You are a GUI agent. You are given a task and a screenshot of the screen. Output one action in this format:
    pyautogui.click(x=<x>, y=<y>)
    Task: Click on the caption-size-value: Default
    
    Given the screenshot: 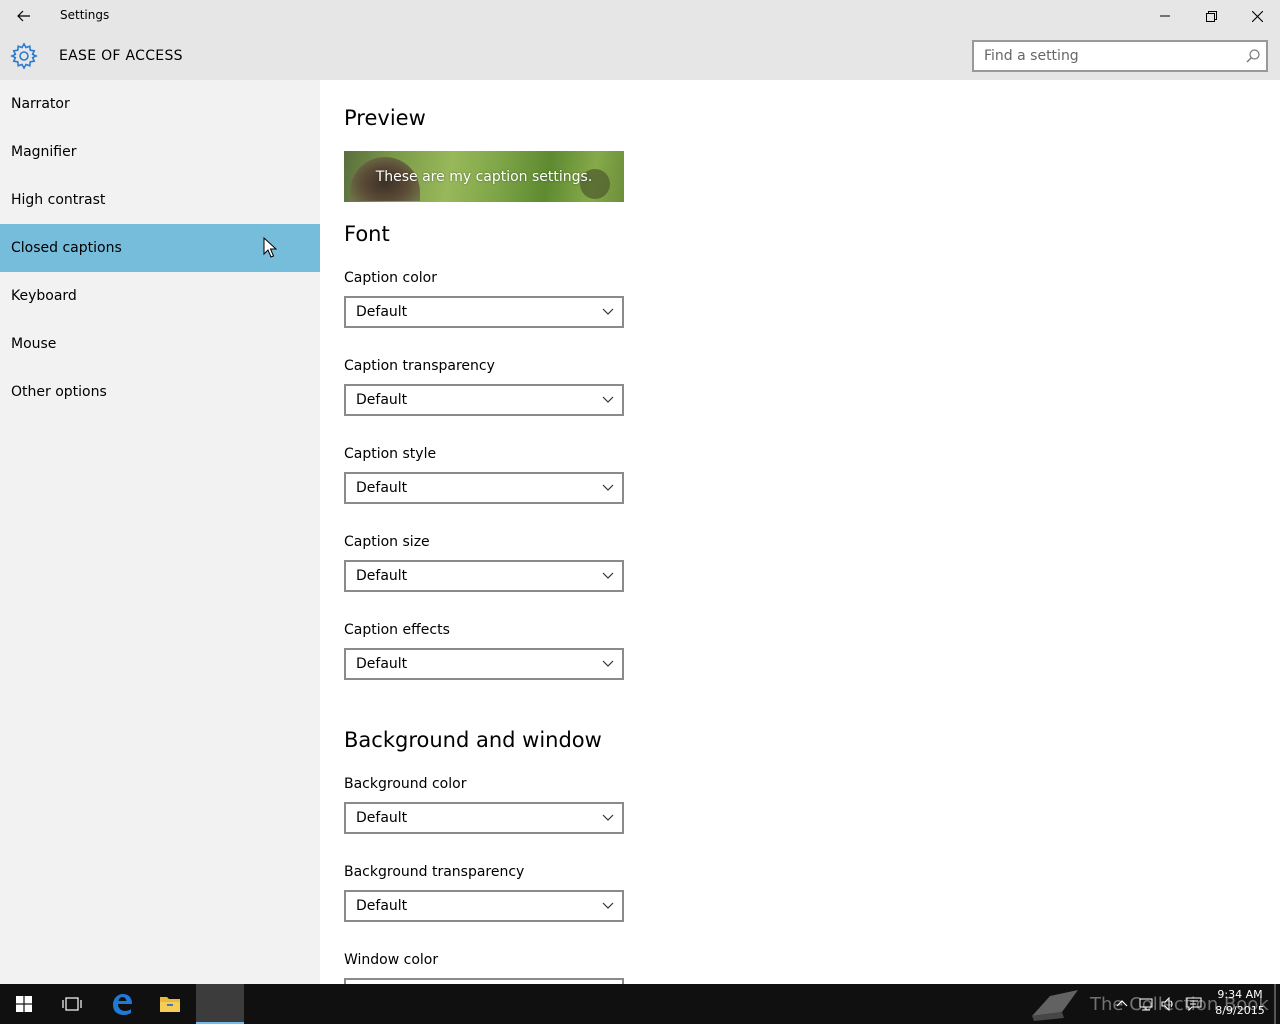 What is the action you would take?
    pyautogui.click(x=382, y=576)
    